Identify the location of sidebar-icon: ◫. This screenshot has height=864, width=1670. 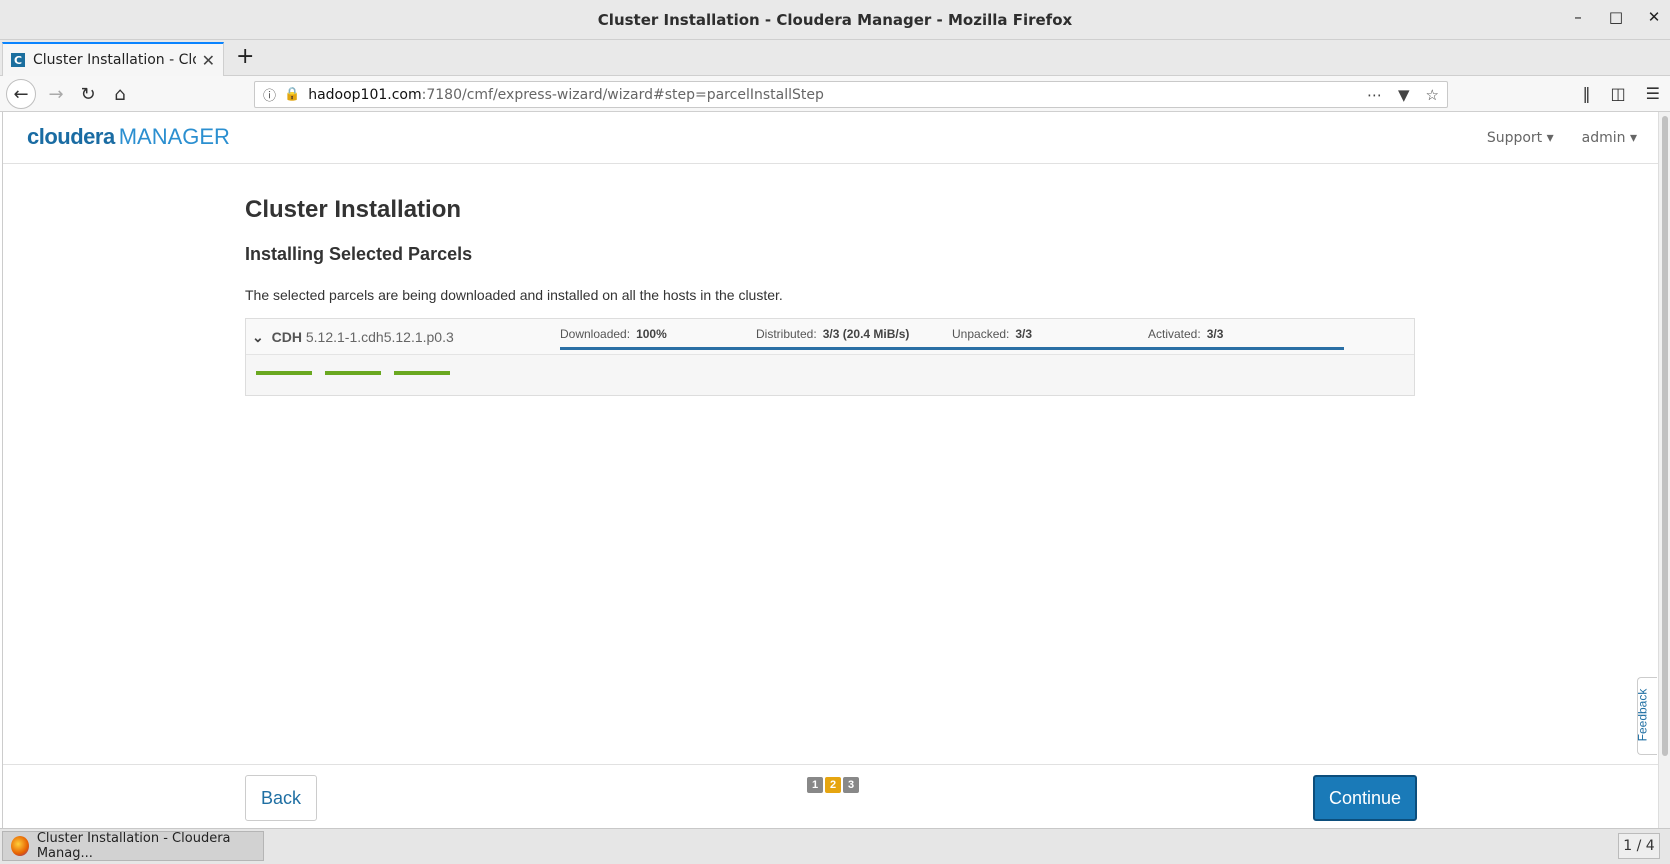
(1618, 93).